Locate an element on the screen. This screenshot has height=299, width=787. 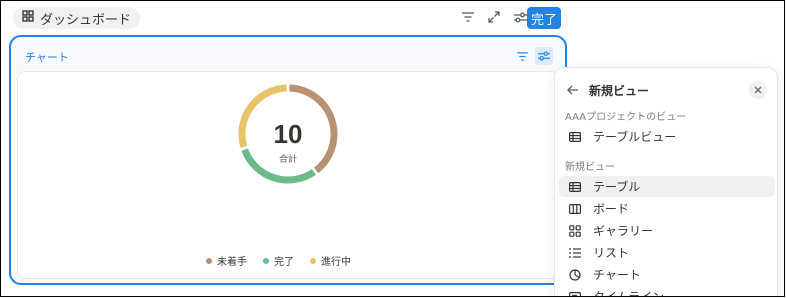
new-view-label: タイムライン is located at coordinates (629, 293).